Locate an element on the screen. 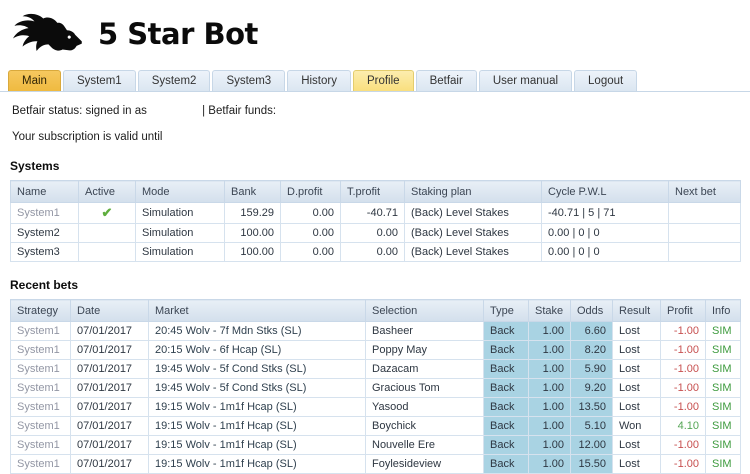  bet-odds: 9.20 is located at coordinates (591, 388).